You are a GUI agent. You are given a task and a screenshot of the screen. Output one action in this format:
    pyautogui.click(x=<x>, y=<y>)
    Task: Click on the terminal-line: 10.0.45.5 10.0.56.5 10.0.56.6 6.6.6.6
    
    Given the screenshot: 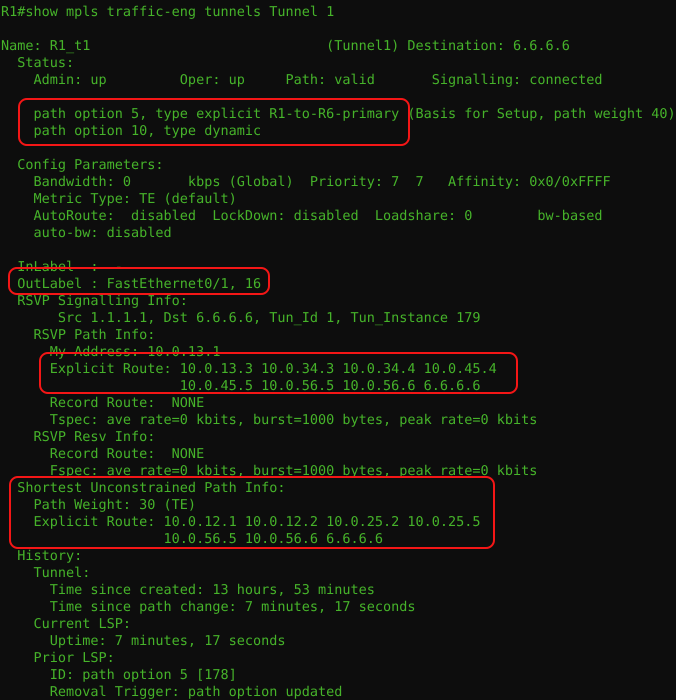 What is the action you would take?
    pyautogui.click(x=241, y=386)
    